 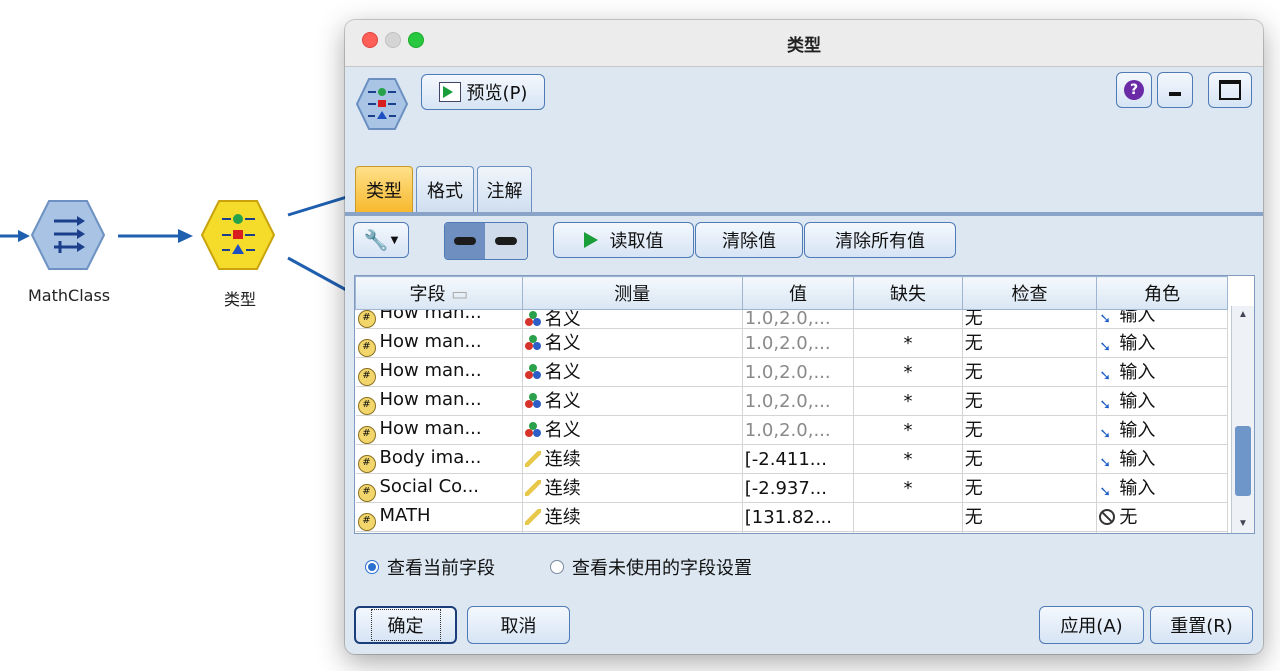 I want to click on clear-values-button: 清除值, so click(x=749, y=240).